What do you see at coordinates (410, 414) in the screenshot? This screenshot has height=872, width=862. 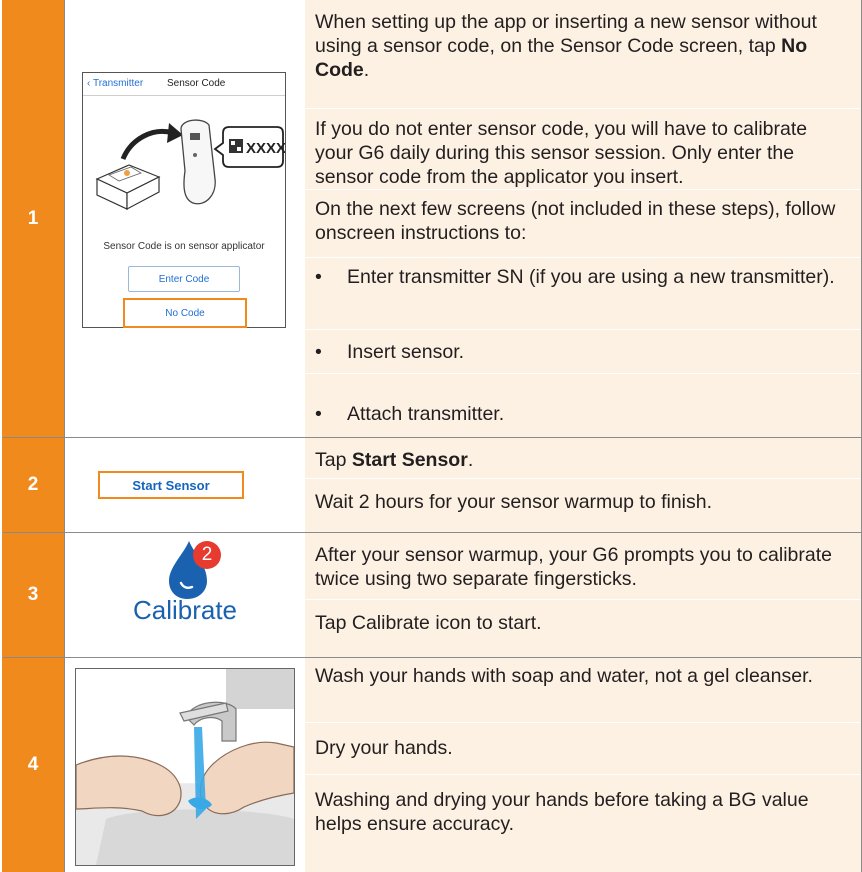 I see `bullet-item: • Attach transmitter.` at bounding box center [410, 414].